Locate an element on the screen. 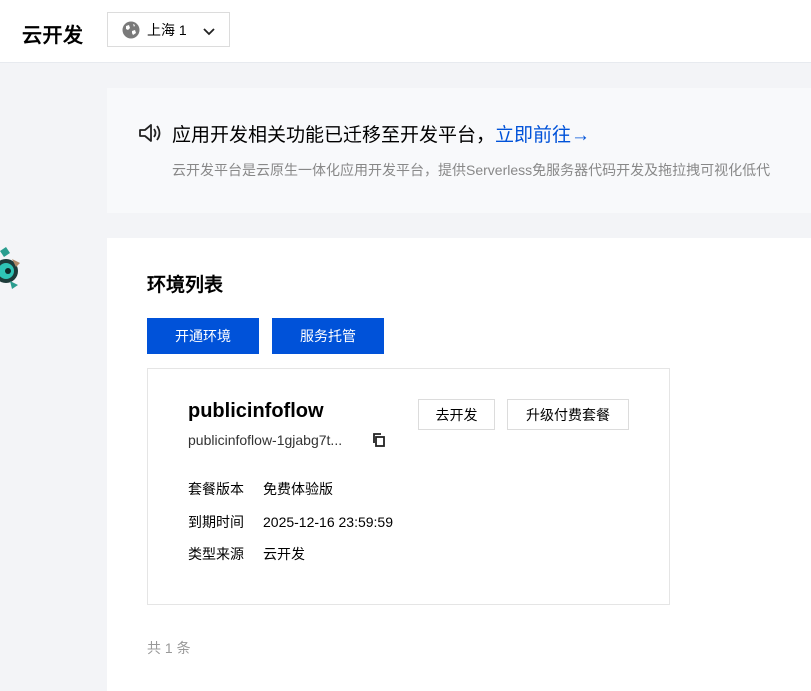 The image size is (811, 691). app-title: 云开发 is located at coordinates (53, 36).